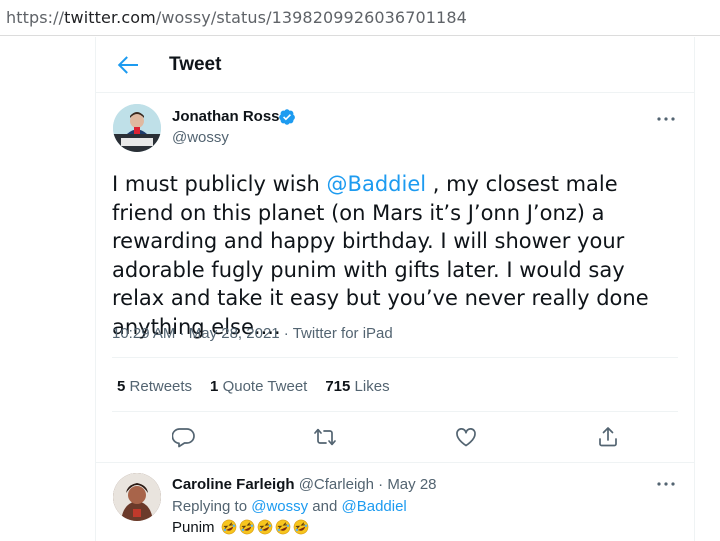 The height and width of the screenshot is (541, 720). I want to click on quotes-label: Quote Tweet, so click(265, 386).